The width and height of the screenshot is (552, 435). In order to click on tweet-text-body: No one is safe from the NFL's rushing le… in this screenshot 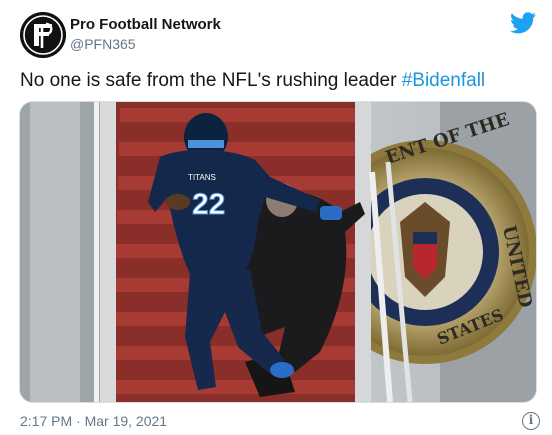, I will do `click(211, 80)`.